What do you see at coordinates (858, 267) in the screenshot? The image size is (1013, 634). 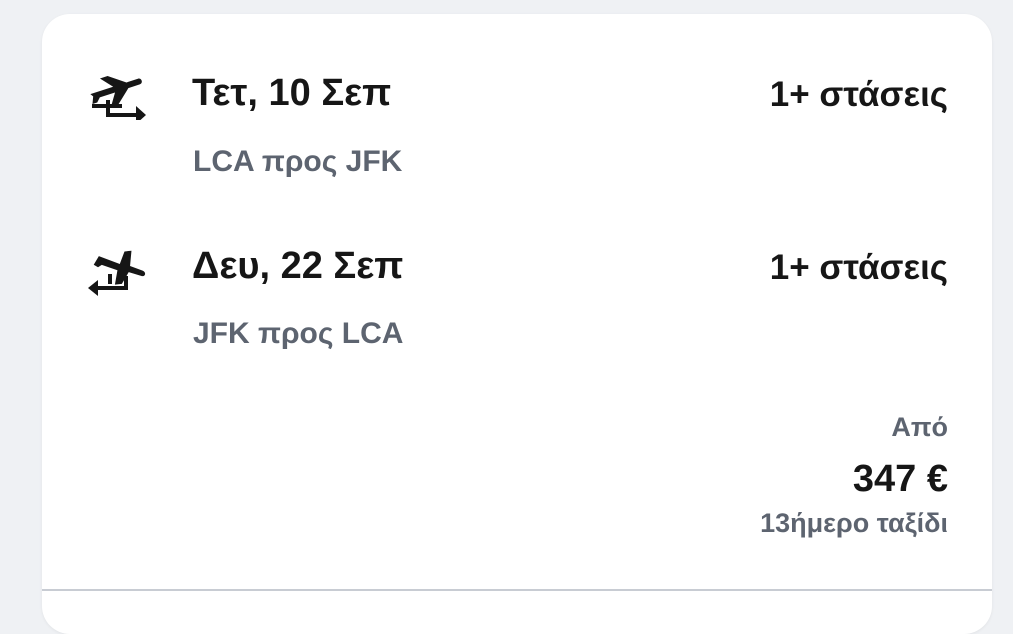 I see `return-stops: 1+ στάσεις` at bounding box center [858, 267].